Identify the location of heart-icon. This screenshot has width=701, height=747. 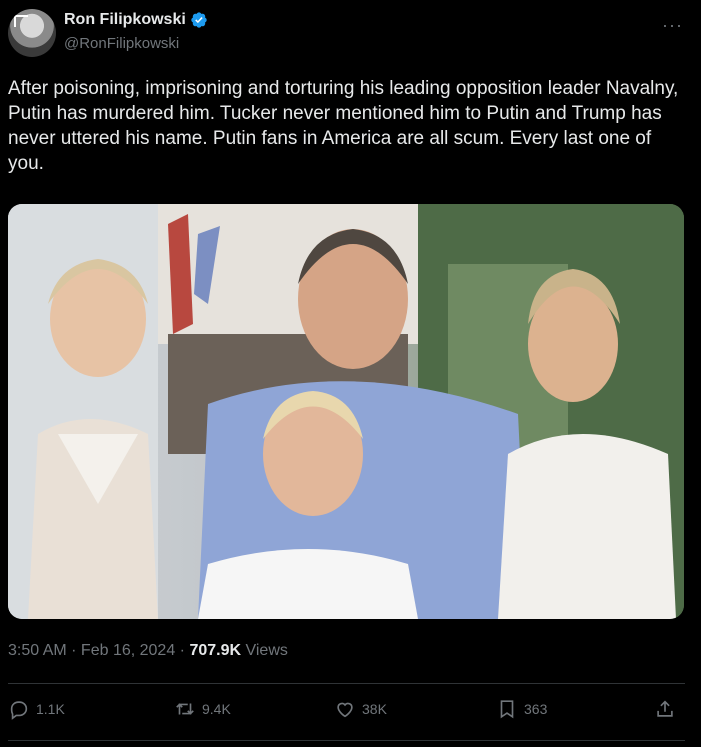
(345, 710).